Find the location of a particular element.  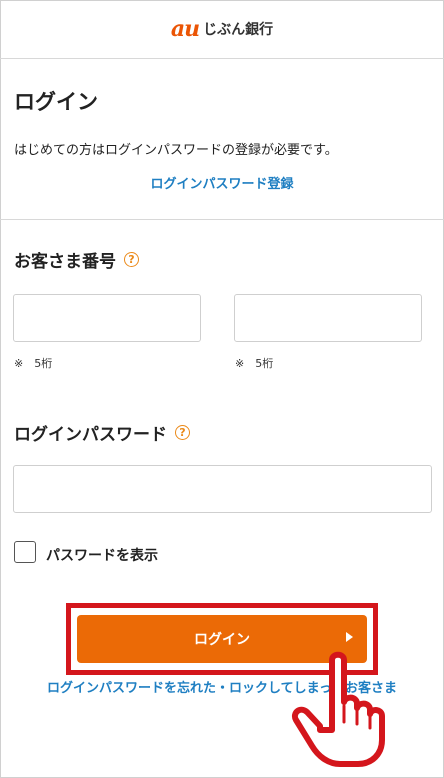

arrow-right-icon is located at coordinates (349, 637).